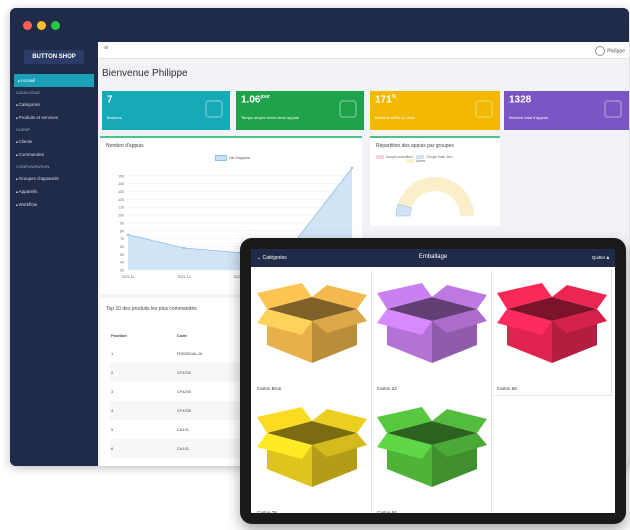 Image resolution: width=630 pixels, height=530 pixels. I want to click on product-tile: Carton 78, so click(312, 453).